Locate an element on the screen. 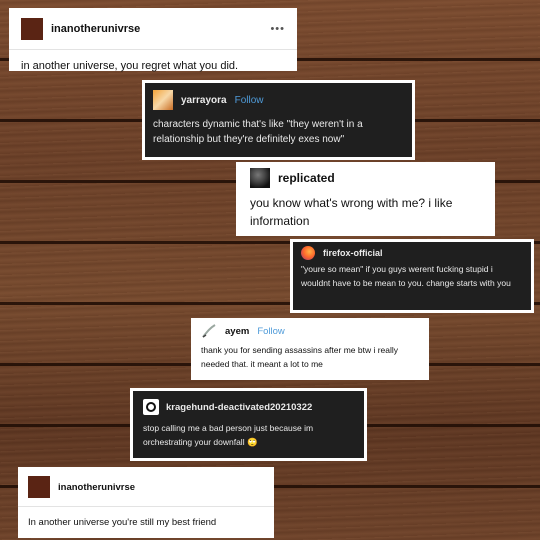 The height and width of the screenshot is (540, 540). post-username: replicated is located at coordinates (306, 178).